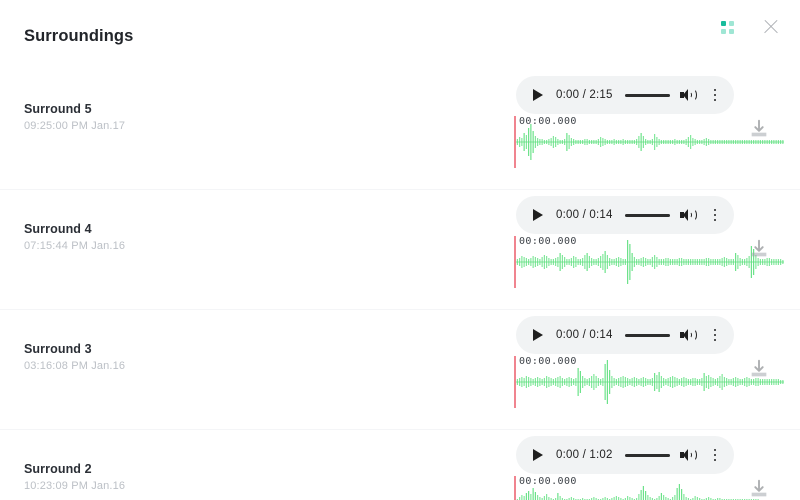  Describe the element at coordinates (750, 27) in the screenshot. I see `header-actions` at that location.